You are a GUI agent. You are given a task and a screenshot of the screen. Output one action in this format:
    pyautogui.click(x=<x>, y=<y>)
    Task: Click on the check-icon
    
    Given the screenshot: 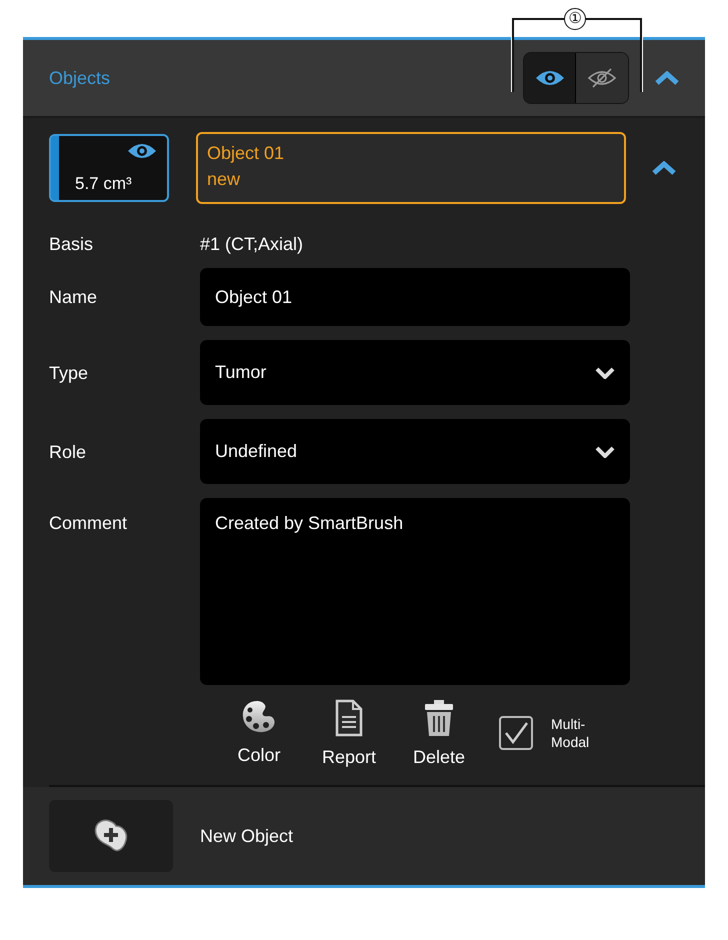 What is the action you would take?
    pyautogui.click(x=516, y=733)
    